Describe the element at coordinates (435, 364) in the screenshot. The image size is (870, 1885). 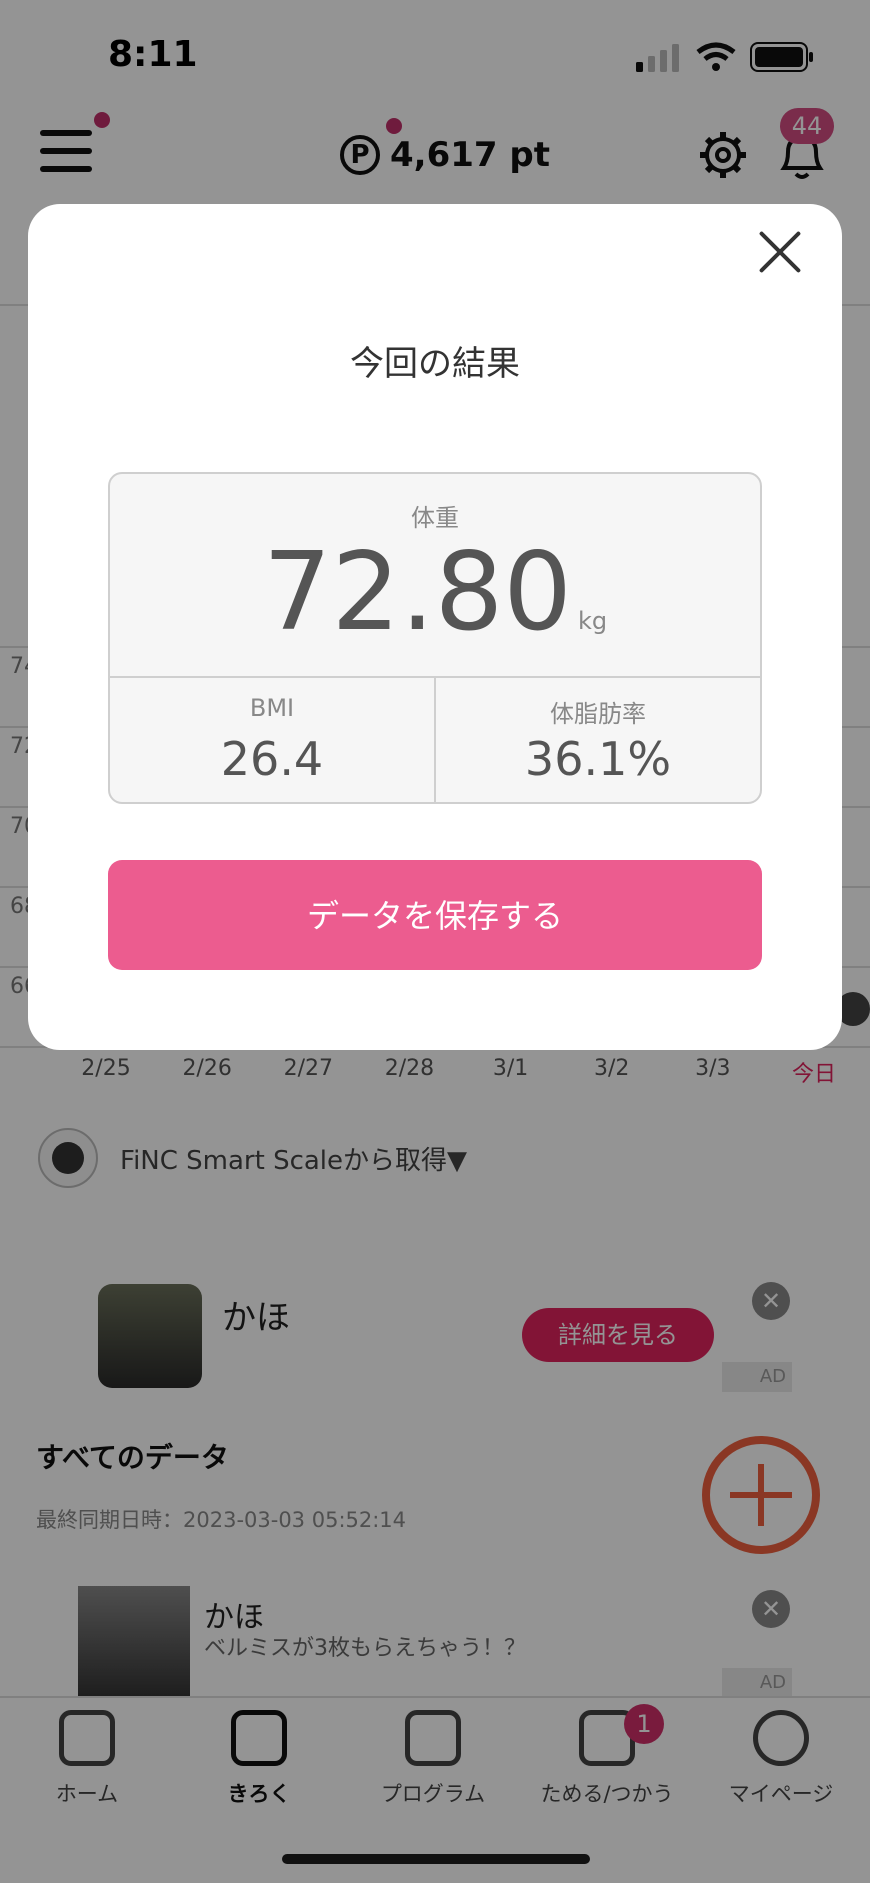
I see `modal-title: 今回の結果` at that location.